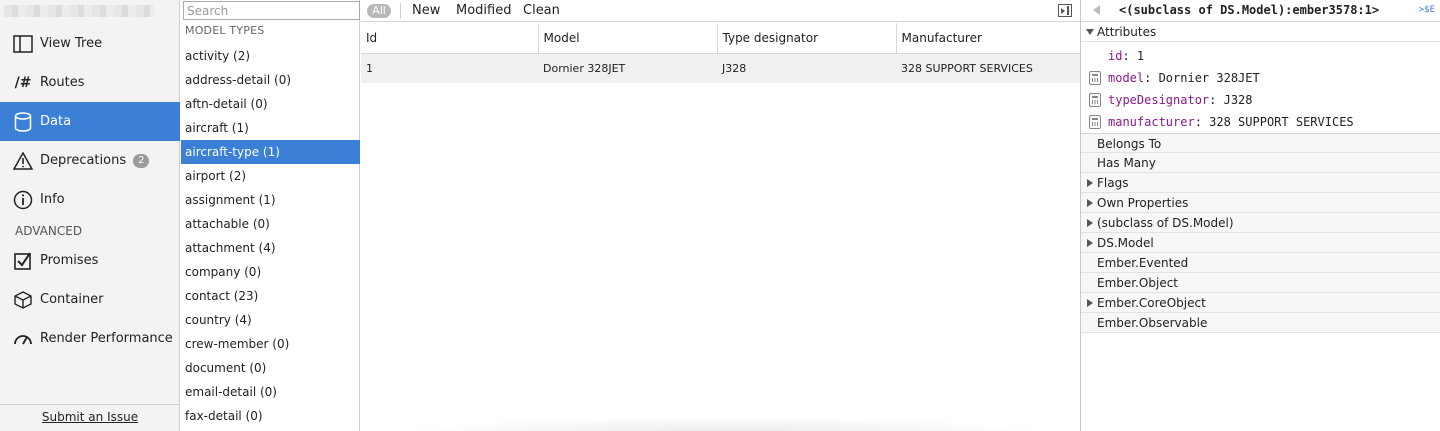  What do you see at coordinates (1260, 203) in the screenshot?
I see `group-own-properties: Own Properties` at bounding box center [1260, 203].